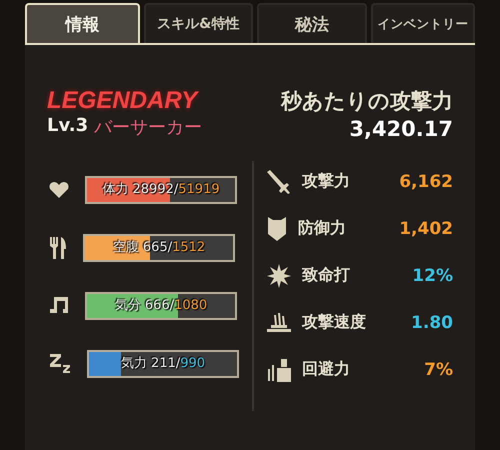 Image resolution: width=500 pixels, height=450 pixels. Describe the element at coordinates (426, 228) in the screenshot. I see `stat-value: 1,402` at that location.